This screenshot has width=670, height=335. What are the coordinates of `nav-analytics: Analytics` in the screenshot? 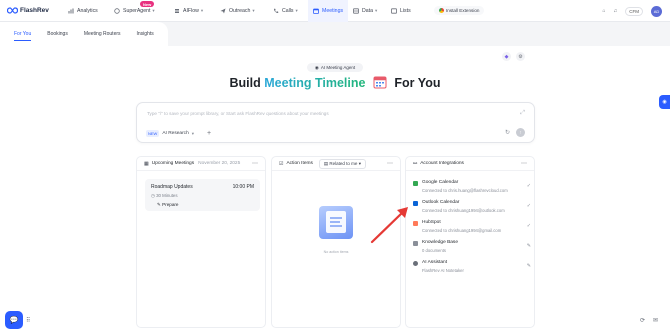 It's located at (86, 11).